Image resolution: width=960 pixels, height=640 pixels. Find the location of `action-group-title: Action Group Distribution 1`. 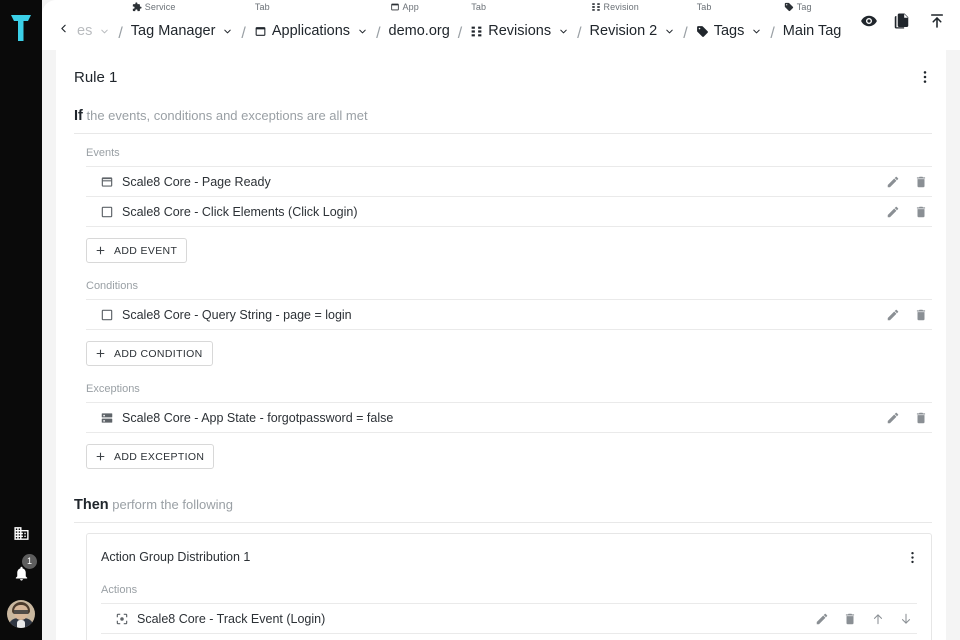

action-group-title: Action Group Distribution 1 is located at coordinates (176, 557).